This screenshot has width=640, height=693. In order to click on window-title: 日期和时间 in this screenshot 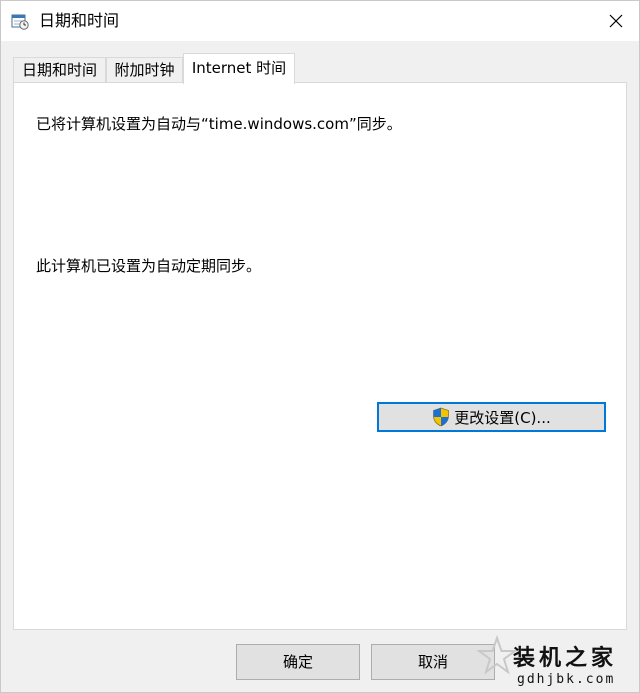, I will do `click(79, 20)`.